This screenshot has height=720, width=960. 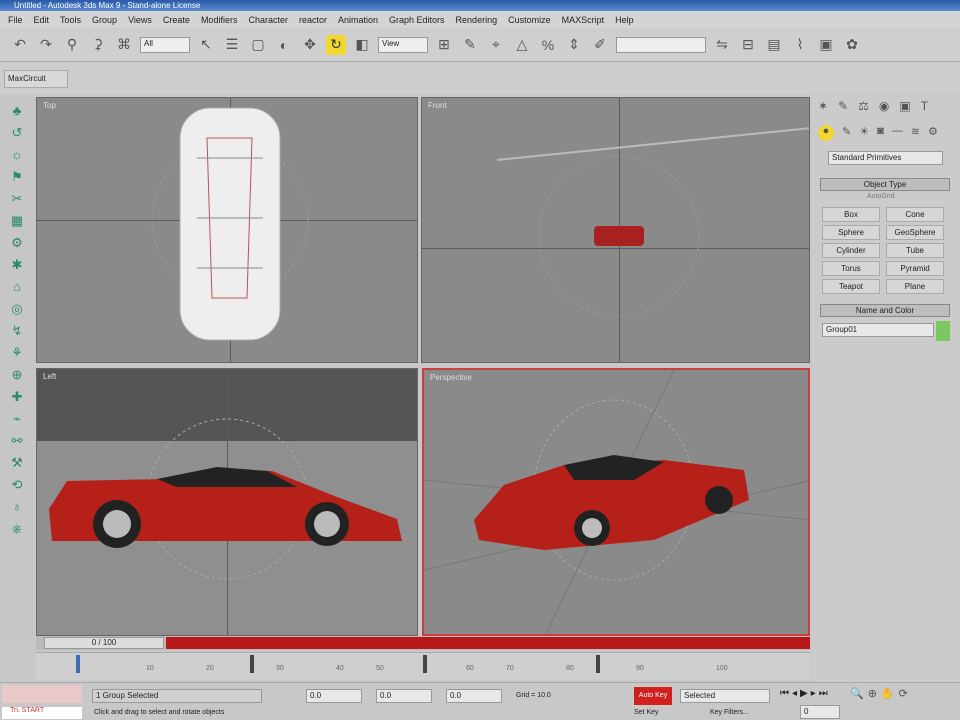 What do you see at coordinates (885, 184) in the screenshot?
I see `object-type-rollout: Object Type` at bounding box center [885, 184].